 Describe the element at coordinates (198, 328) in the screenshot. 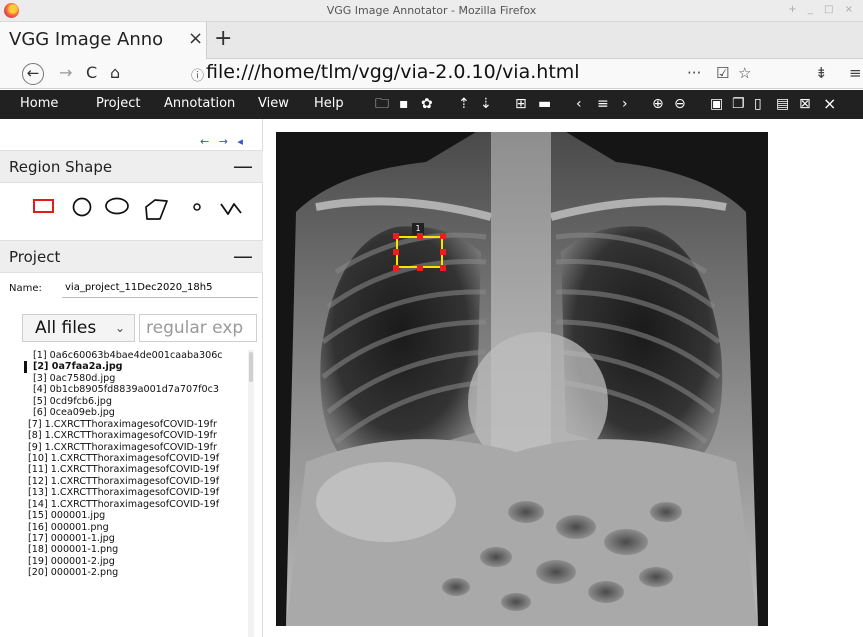

I see `regex-filter-input` at that location.